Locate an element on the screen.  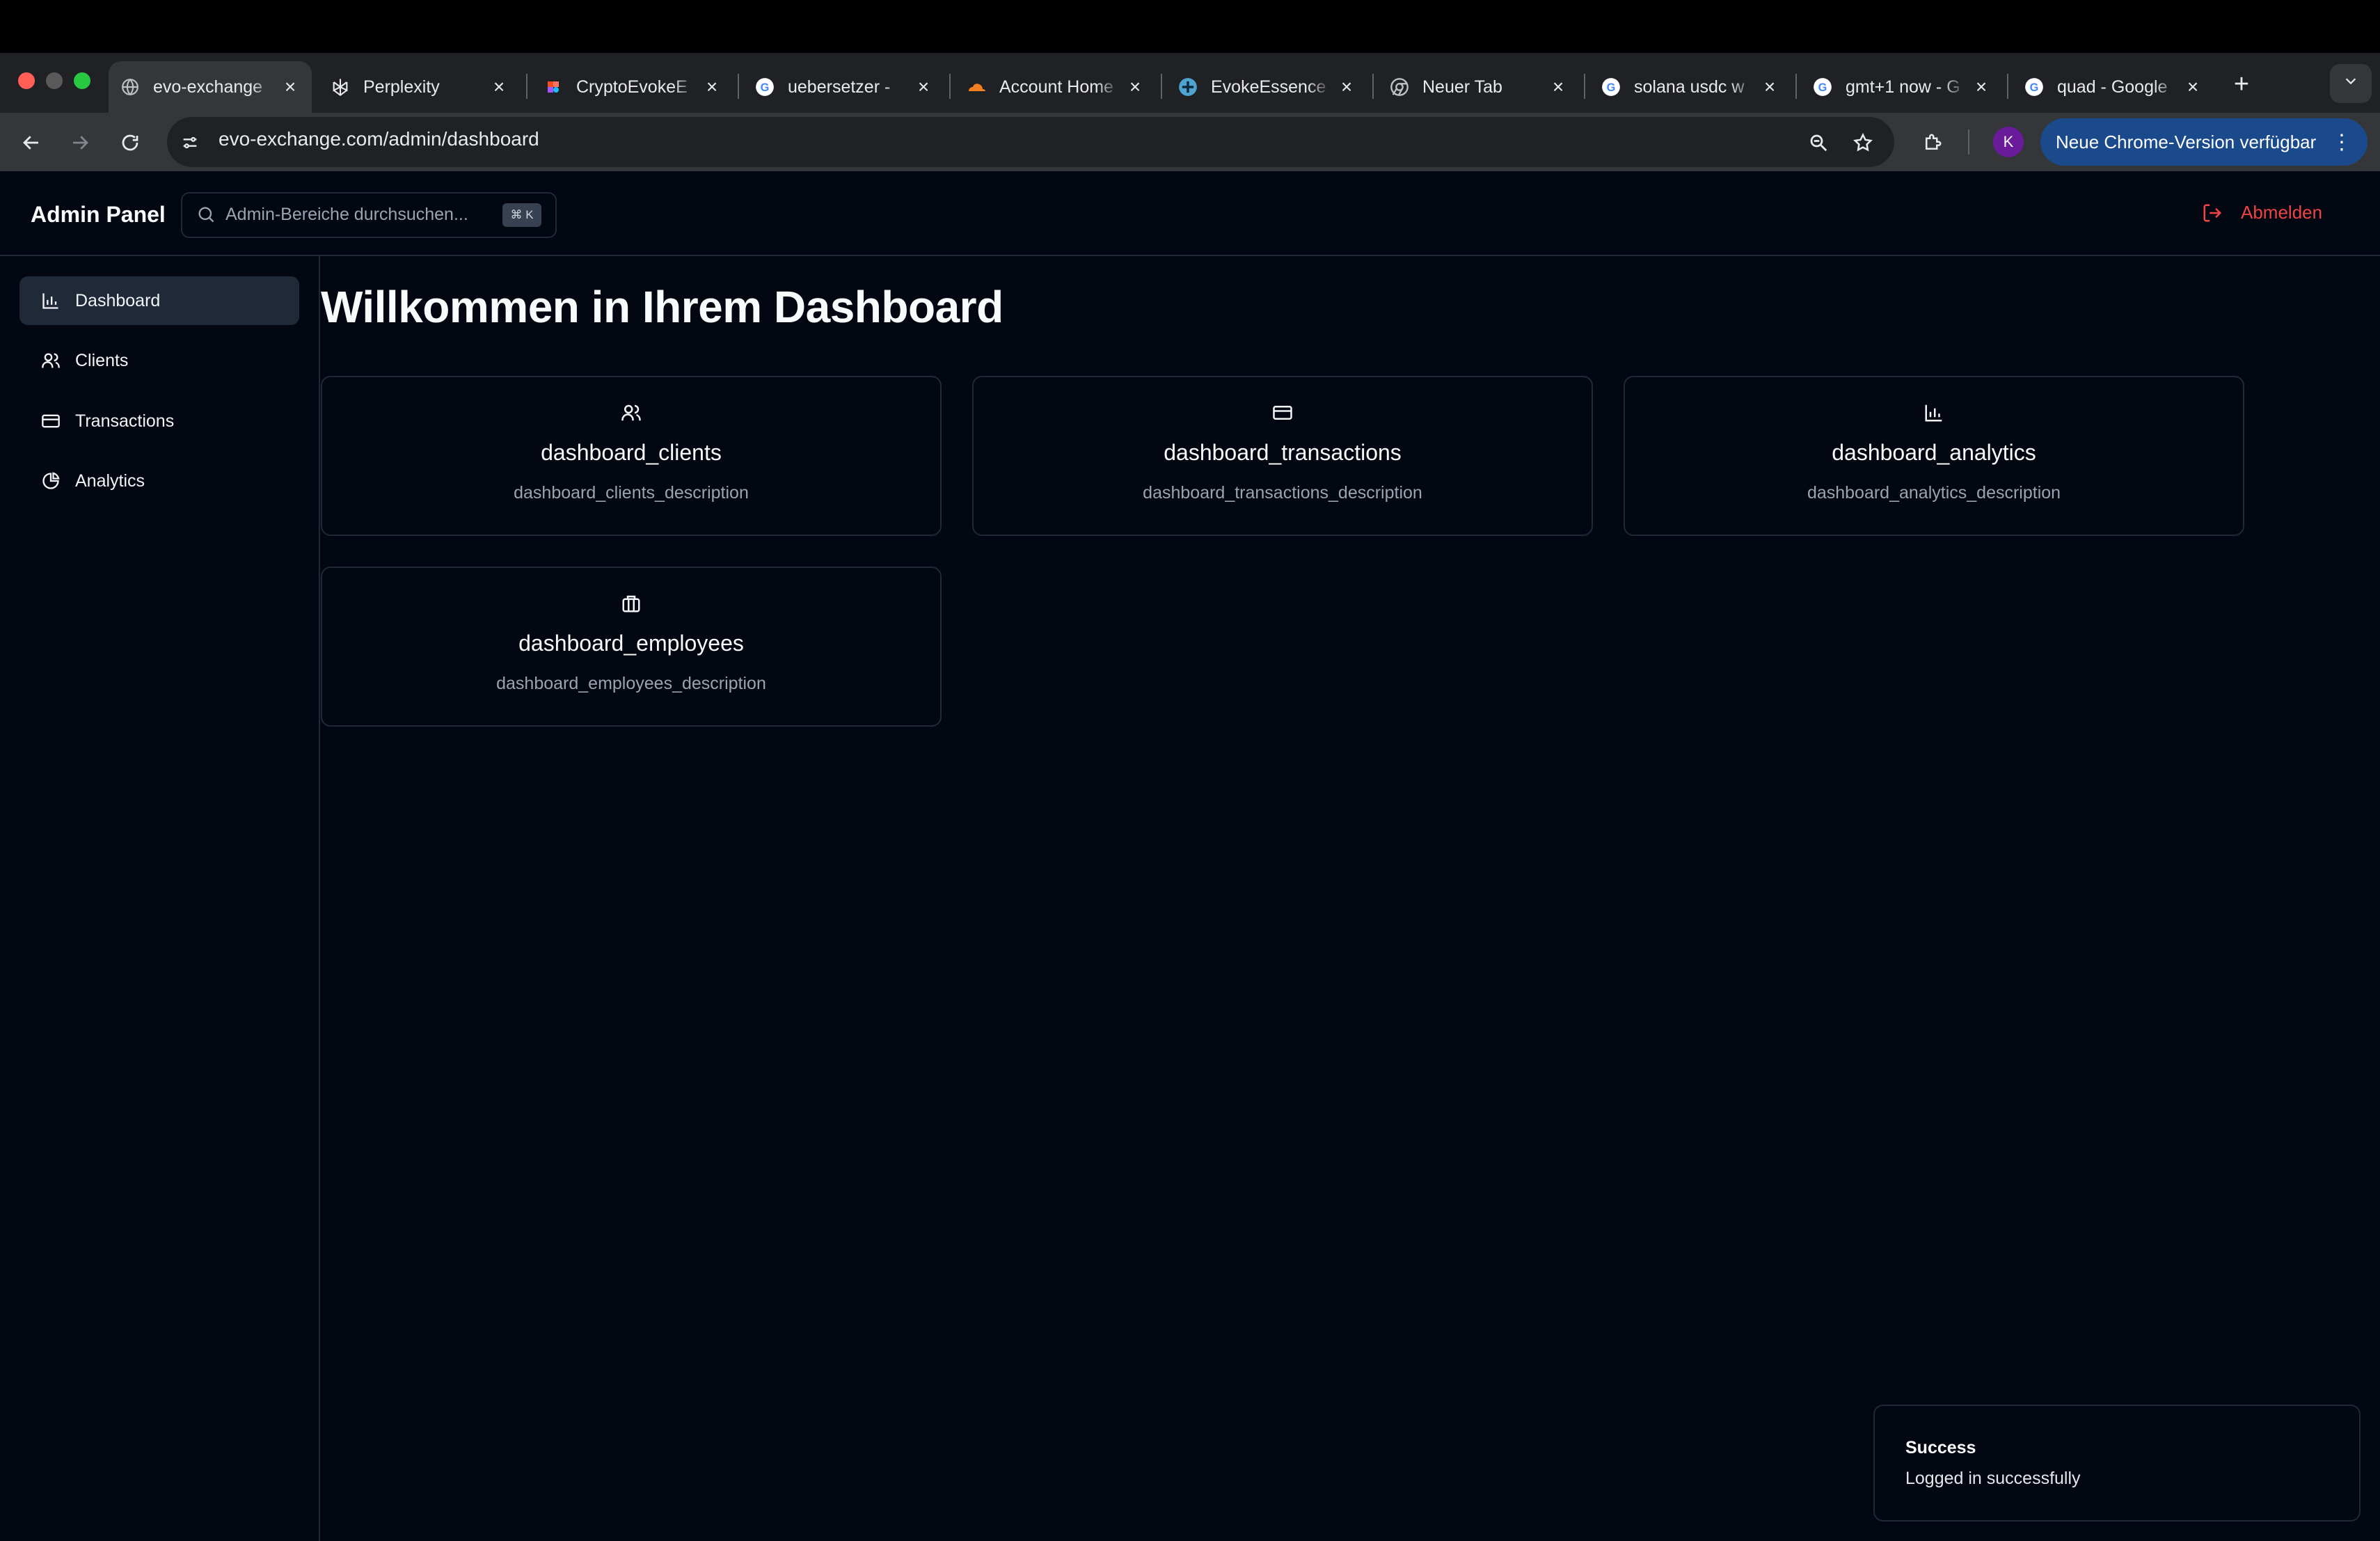
sidebar-item-label: Clients is located at coordinates (102, 360).